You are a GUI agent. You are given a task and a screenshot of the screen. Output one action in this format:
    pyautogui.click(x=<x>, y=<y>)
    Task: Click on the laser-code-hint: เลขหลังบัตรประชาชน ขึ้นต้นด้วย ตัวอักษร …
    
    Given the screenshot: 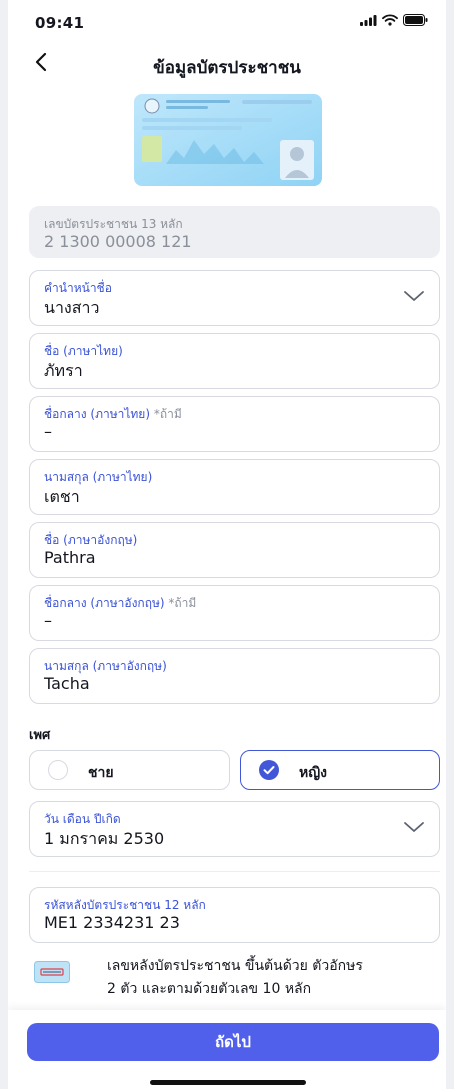 What is the action you would take?
    pyautogui.click(x=234, y=978)
    